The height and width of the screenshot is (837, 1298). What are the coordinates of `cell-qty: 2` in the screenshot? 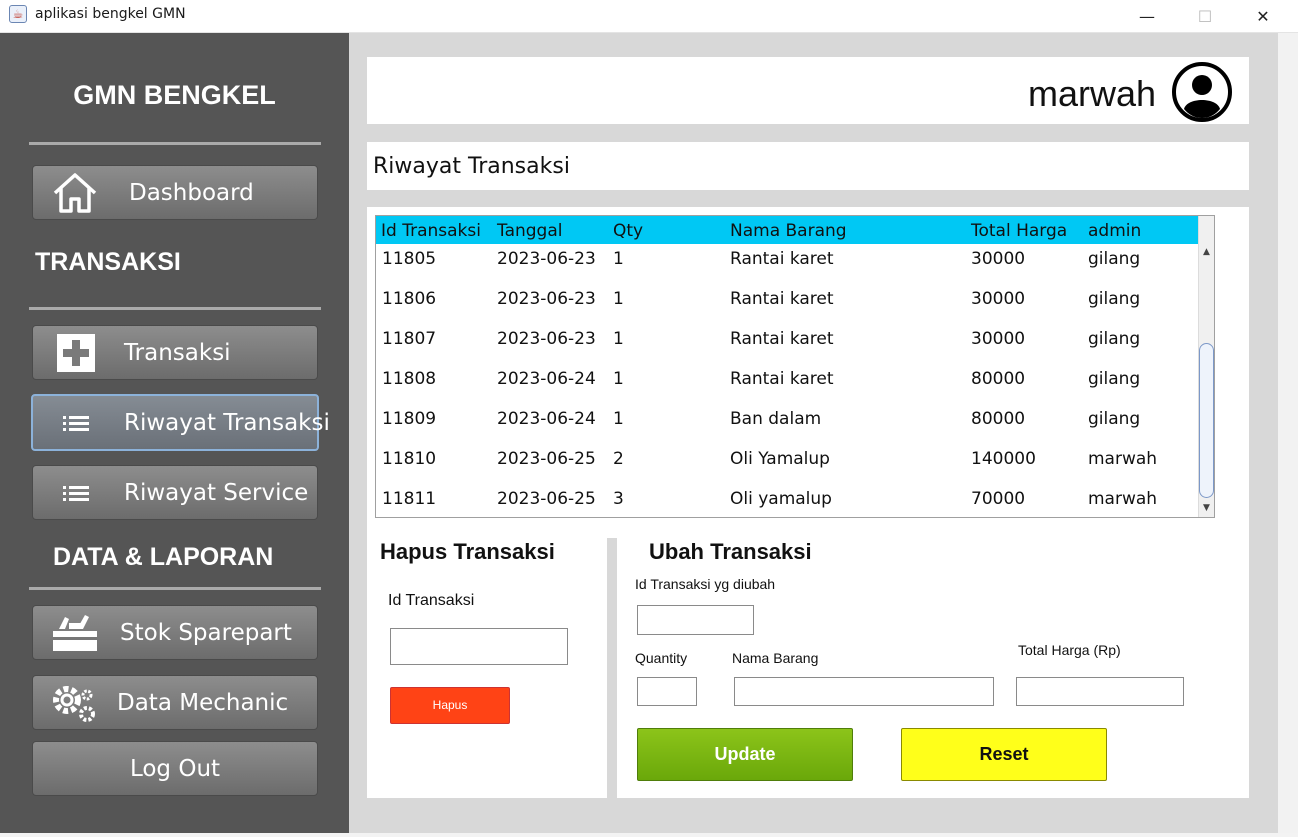 It's located at (618, 459).